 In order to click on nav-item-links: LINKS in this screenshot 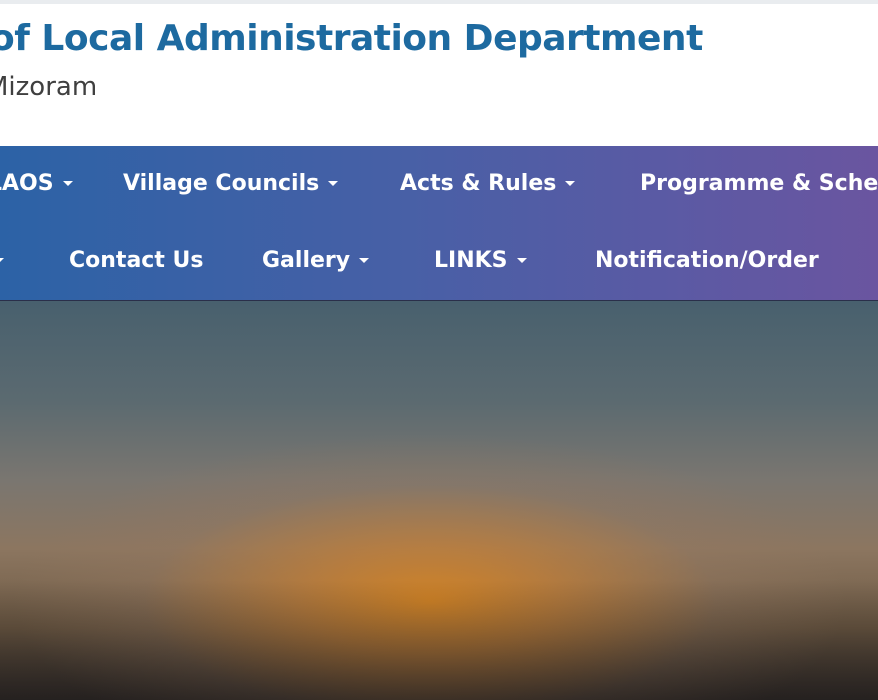, I will do `click(480, 261)`.